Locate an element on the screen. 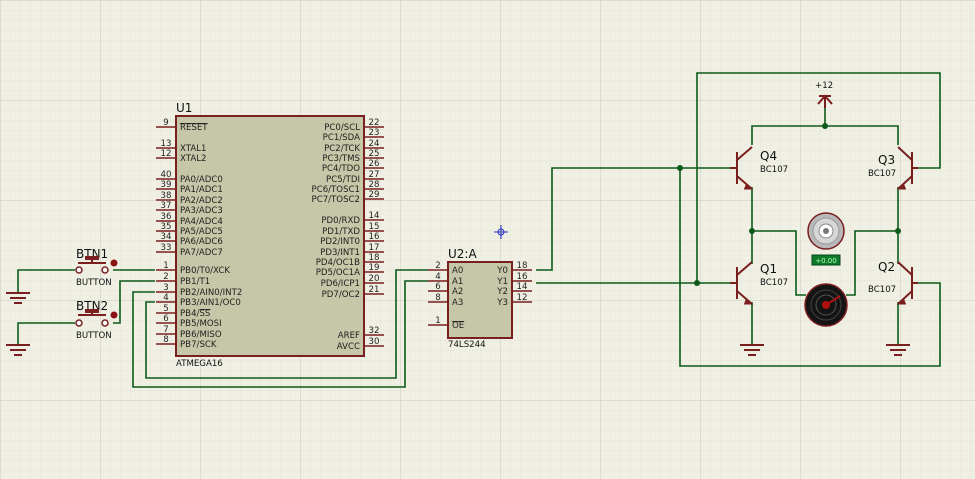 The height and width of the screenshot is (479, 975). u1-pin-number: 12 is located at coordinates (166, 154).